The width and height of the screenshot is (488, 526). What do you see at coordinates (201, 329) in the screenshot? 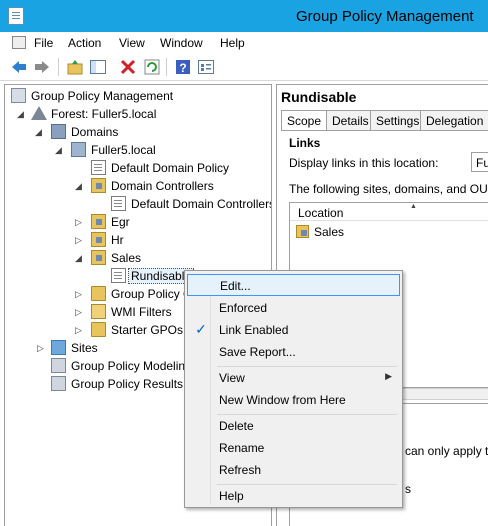
I see `checkmark-icon: ✓` at bounding box center [201, 329].